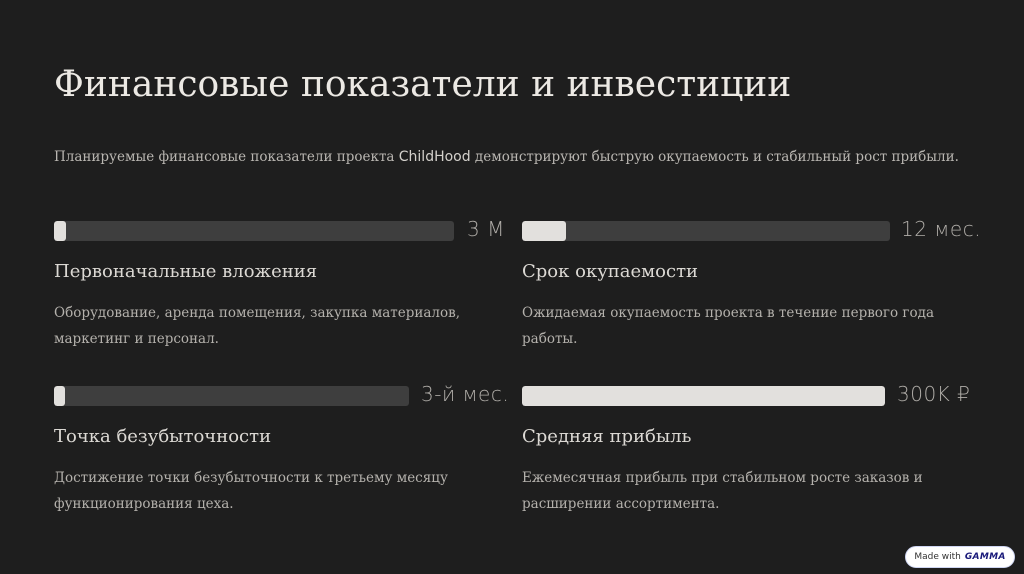  I want to click on metric-title: Точка безубыточности, so click(163, 436).